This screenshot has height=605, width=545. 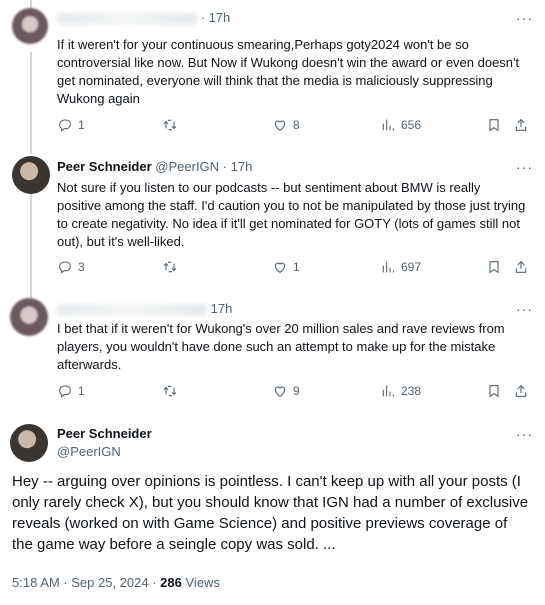 I want to click on views-count: 656, so click(x=411, y=125).